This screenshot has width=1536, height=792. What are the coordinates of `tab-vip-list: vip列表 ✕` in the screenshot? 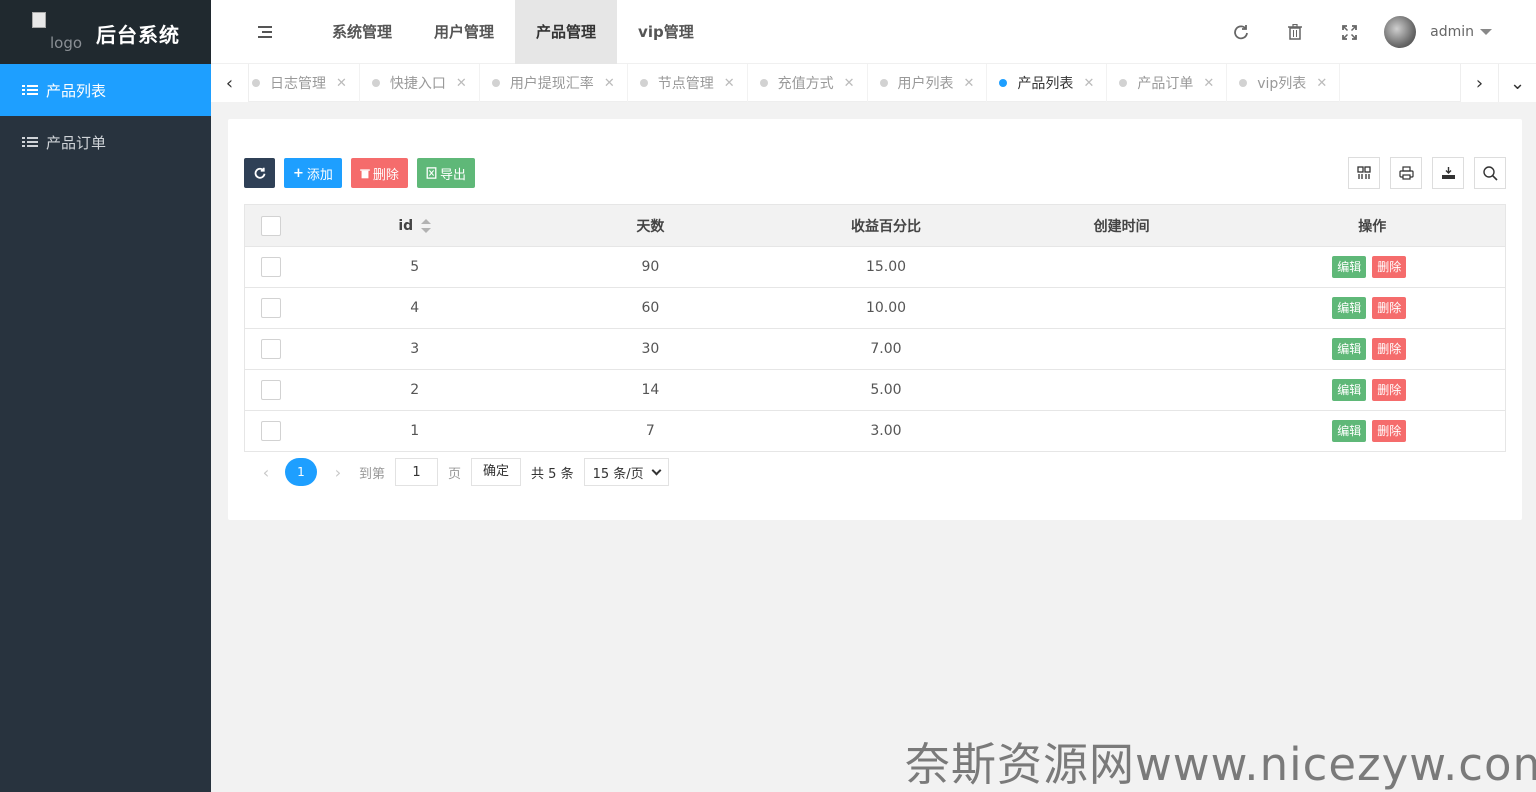 It's located at (1284, 83).